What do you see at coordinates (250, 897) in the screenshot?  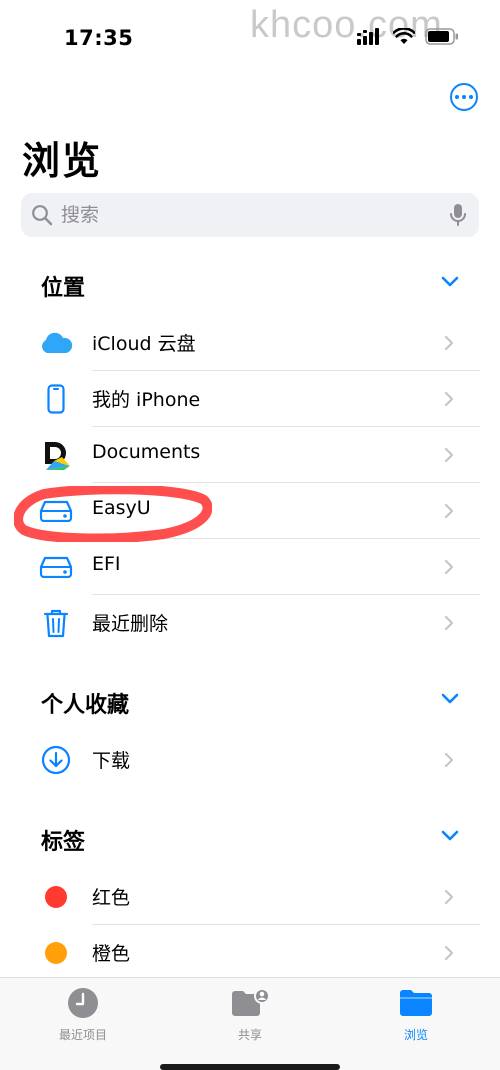 I see `tag-item-red: 红色` at bounding box center [250, 897].